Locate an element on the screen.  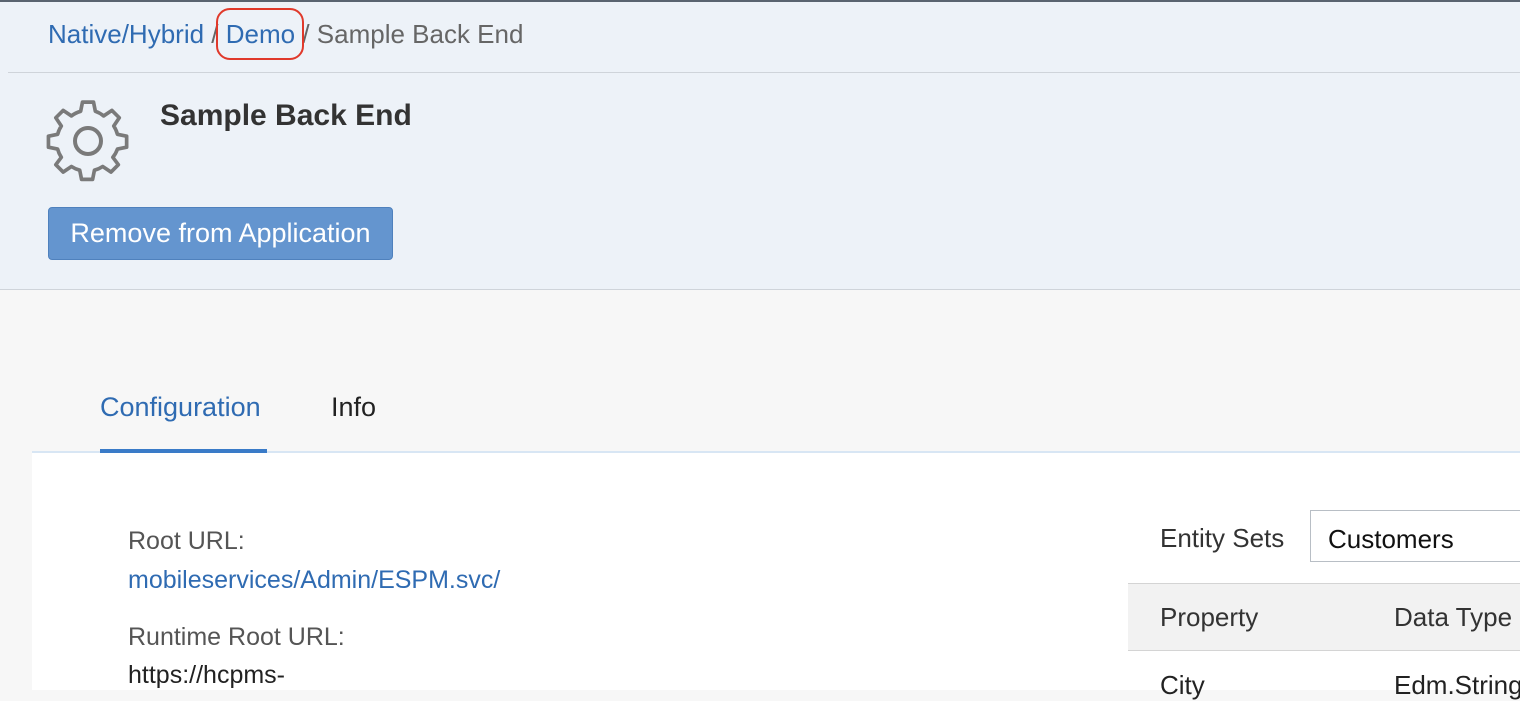
breadcrumb: Native/Hybrid / Demo / Sample Back End is located at coordinates (286, 34).